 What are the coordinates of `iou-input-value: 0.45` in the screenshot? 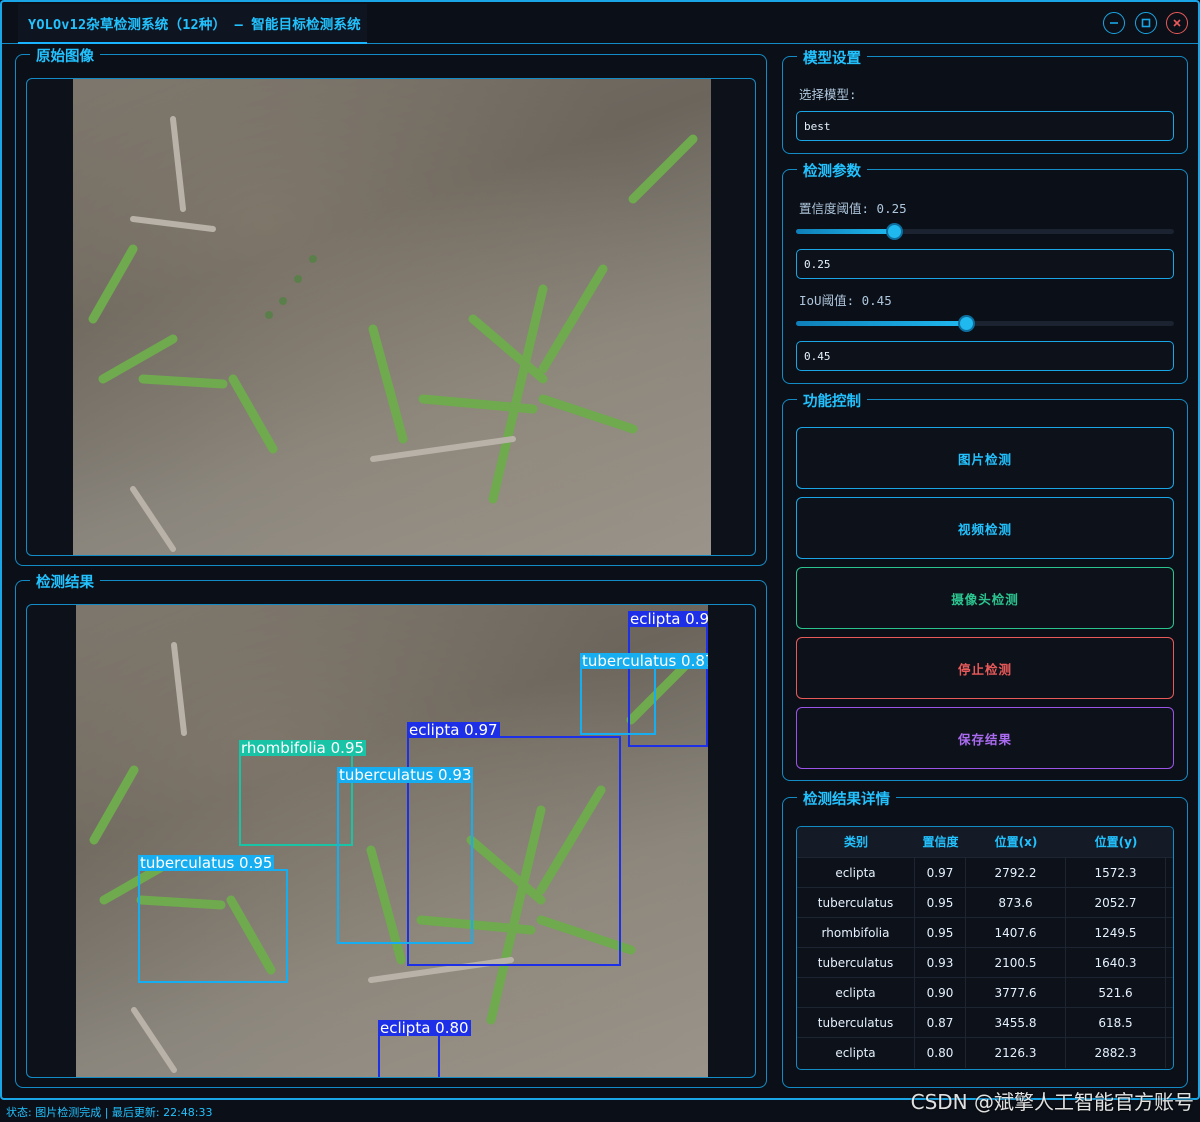 It's located at (817, 356).